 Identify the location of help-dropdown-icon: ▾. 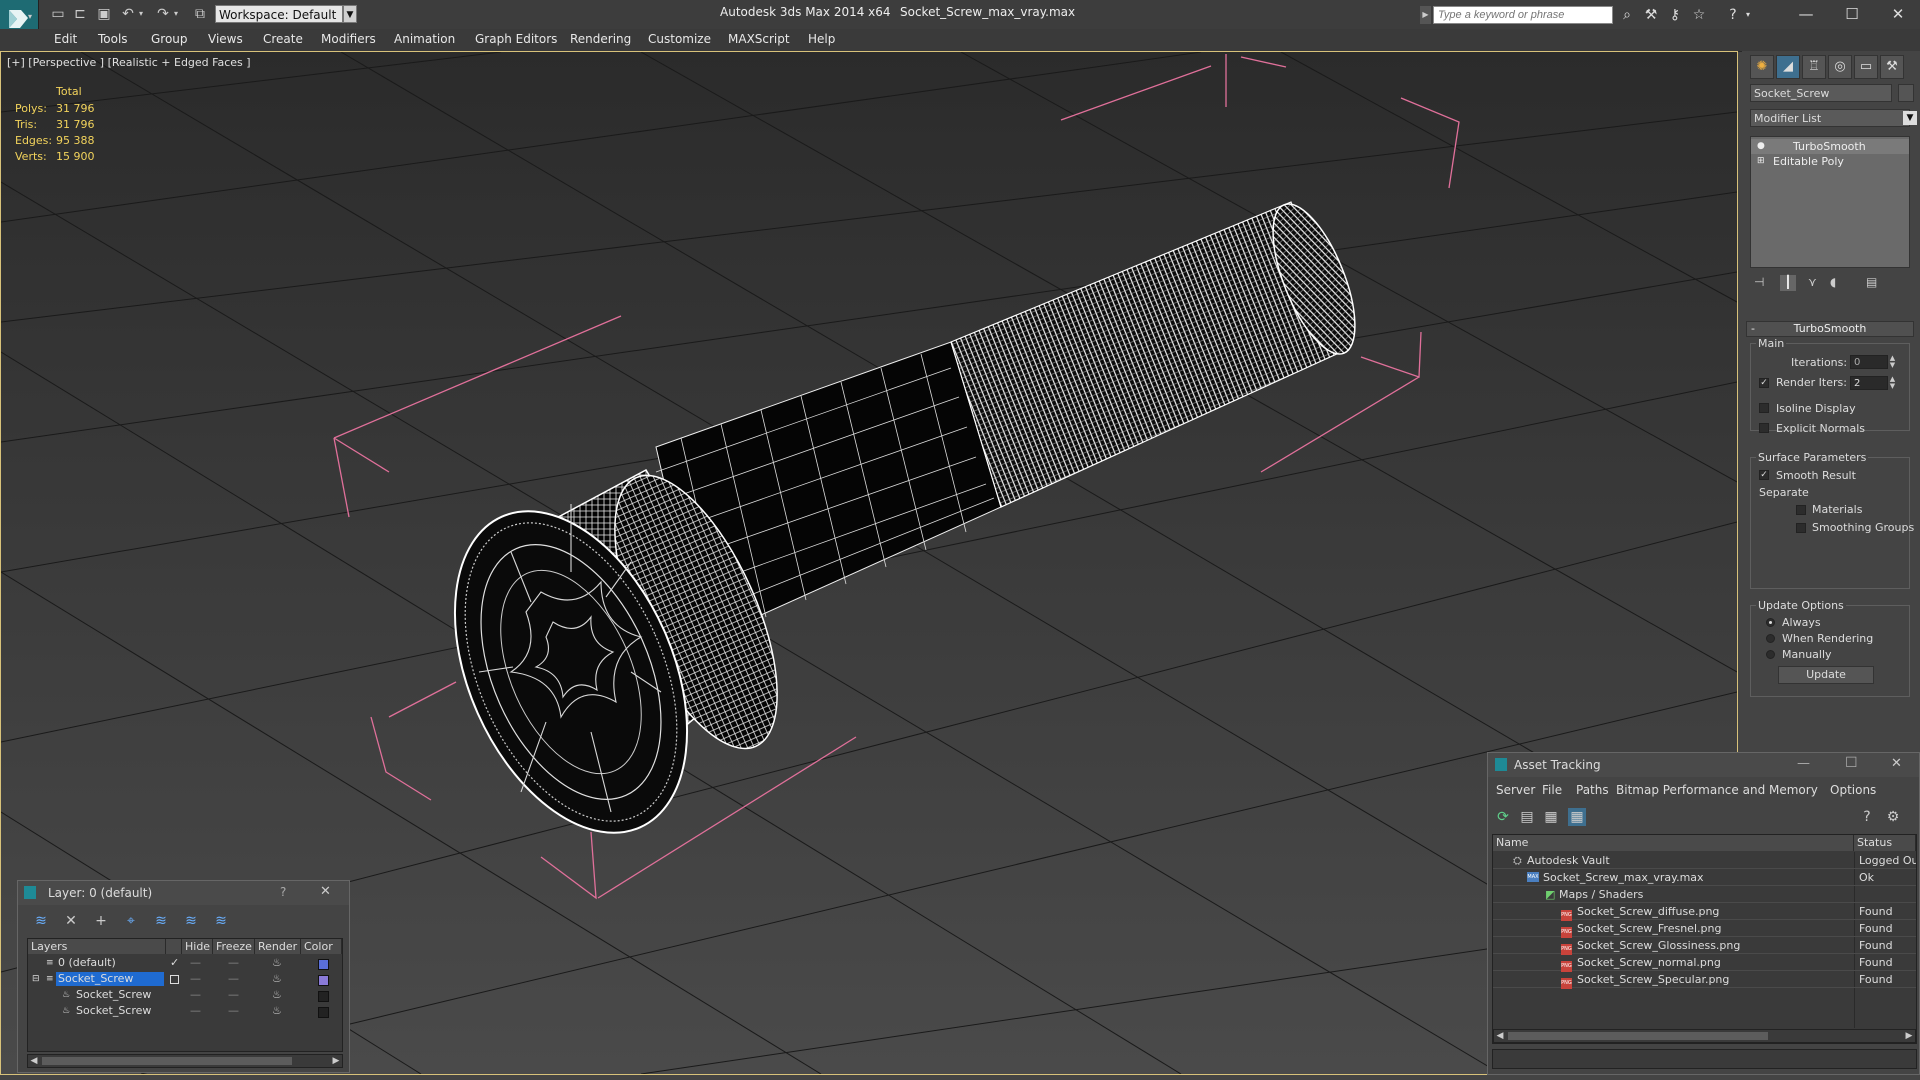
(1748, 15).